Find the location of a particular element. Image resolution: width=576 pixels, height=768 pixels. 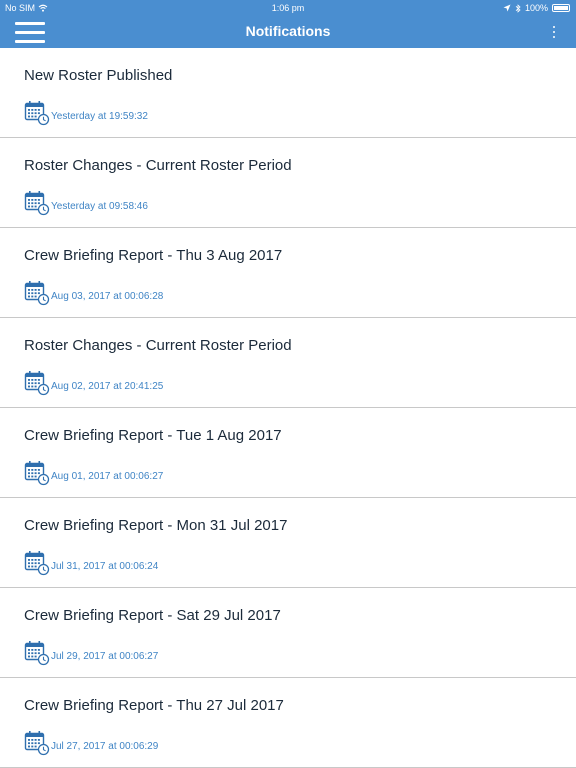

notification-date: Yesterday at 09:58:46 is located at coordinates (99, 206).